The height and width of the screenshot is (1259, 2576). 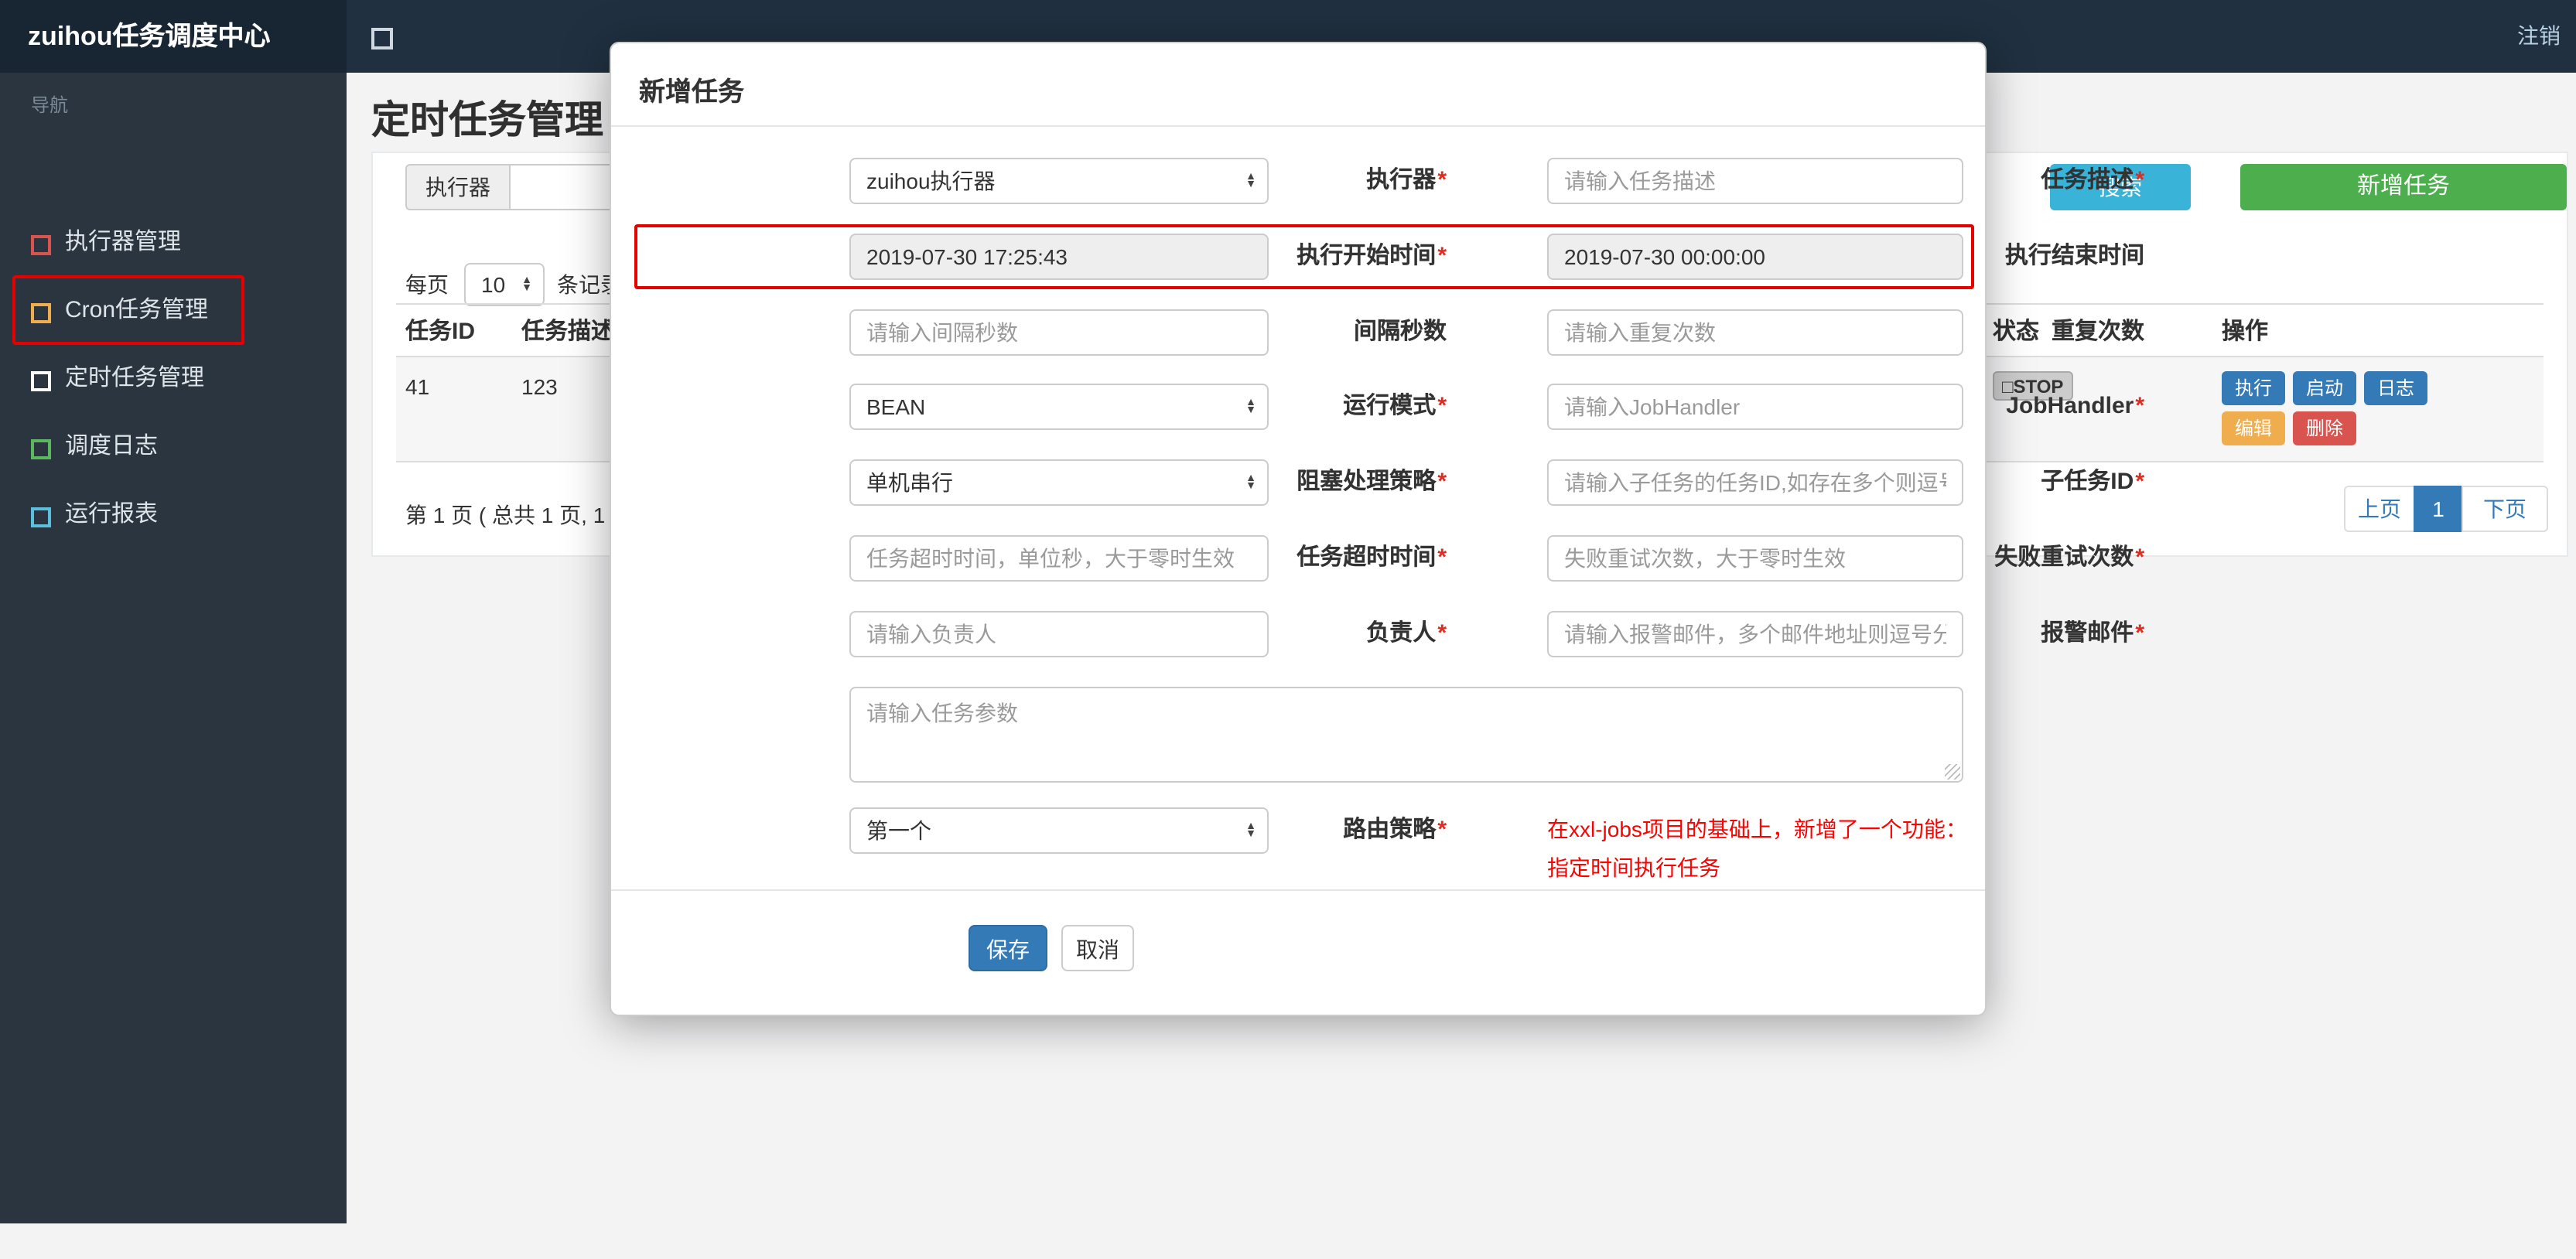 What do you see at coordinates (137, 310) in the screenshot?
I see `sidebar-item-label: Cron任务管理` at bounding box center [137, 310].